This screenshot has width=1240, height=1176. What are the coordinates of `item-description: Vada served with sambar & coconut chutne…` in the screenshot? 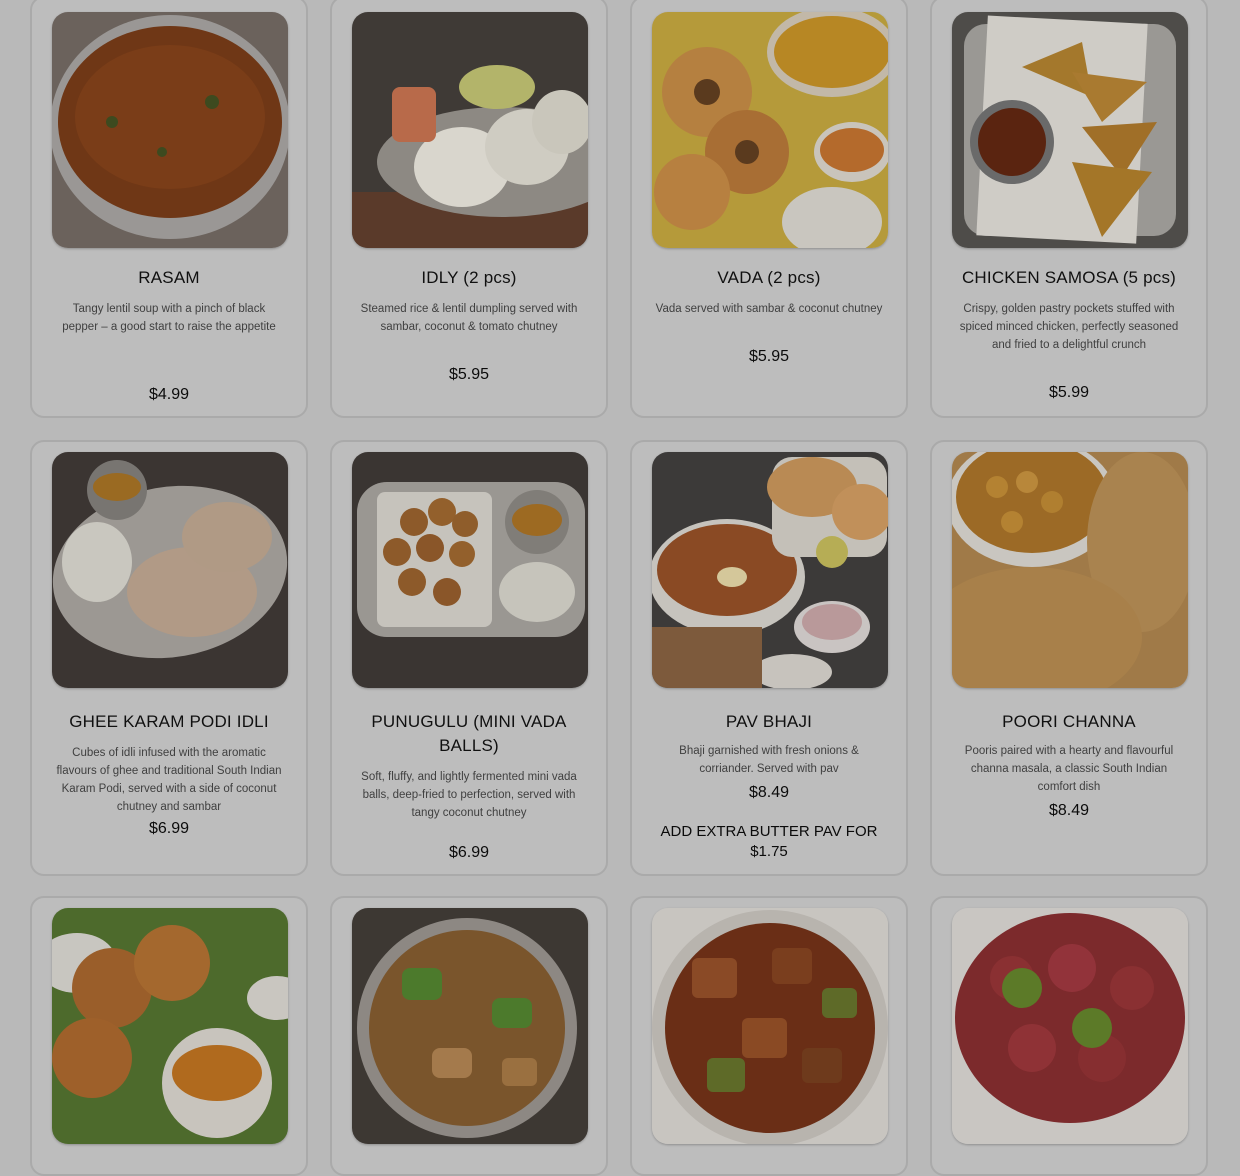 It's located at (769, 309).